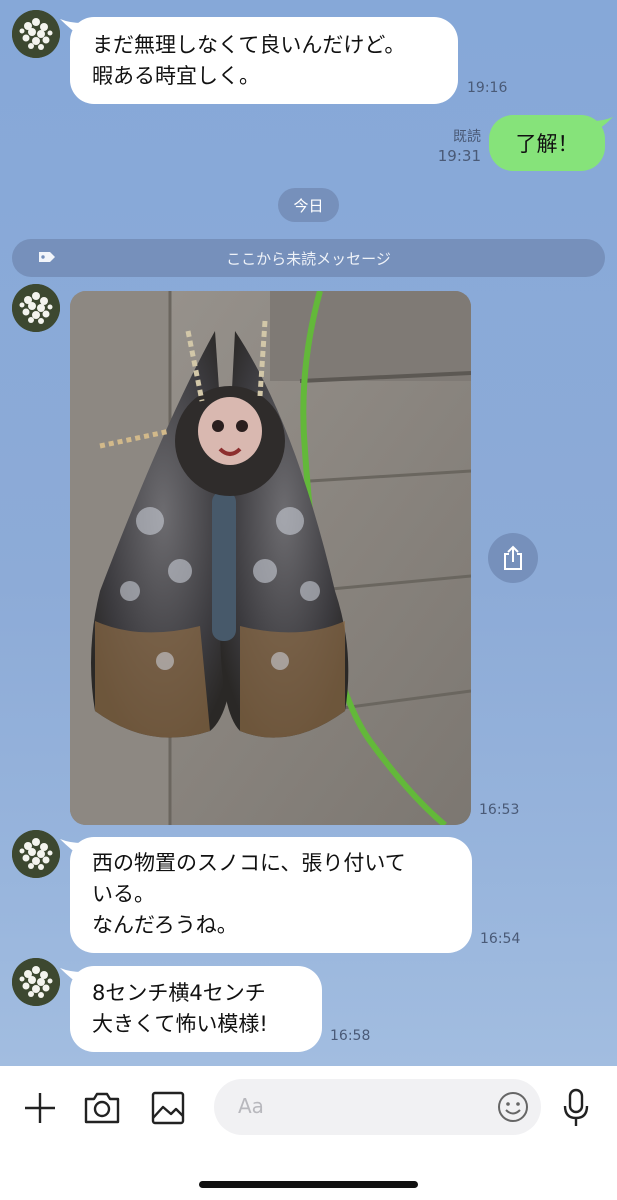  I want to click on message-text-line: まだ無理しなくて良いんだけど。, so click(249, 45).